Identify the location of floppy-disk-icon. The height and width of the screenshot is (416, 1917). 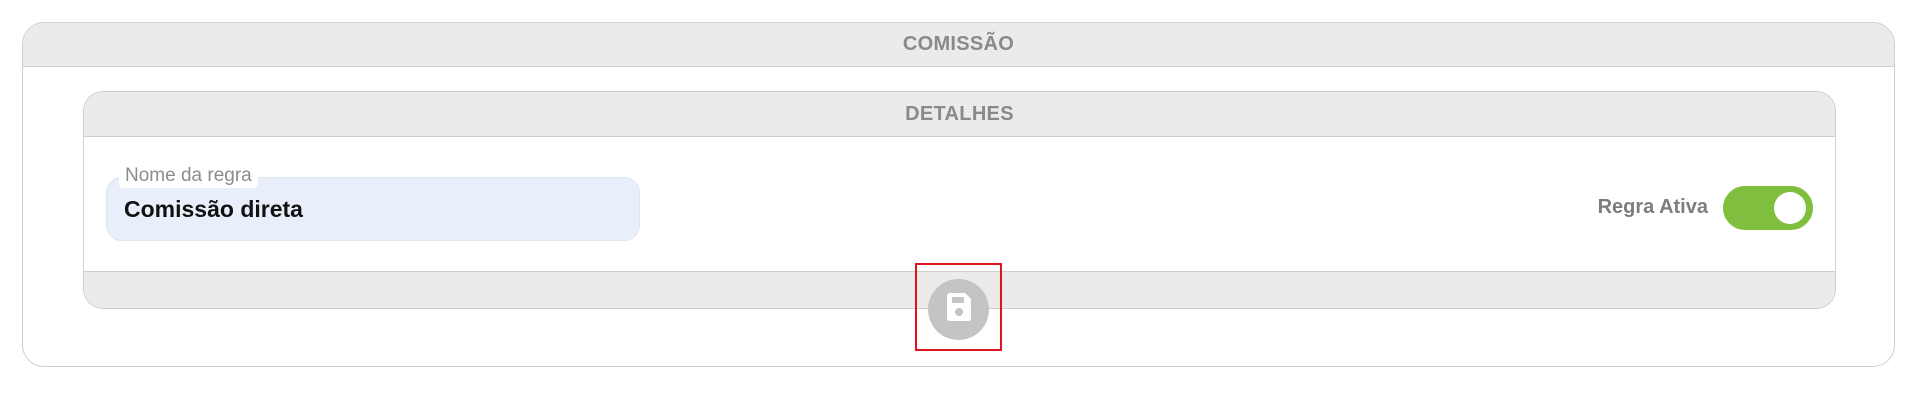
(959, 309).